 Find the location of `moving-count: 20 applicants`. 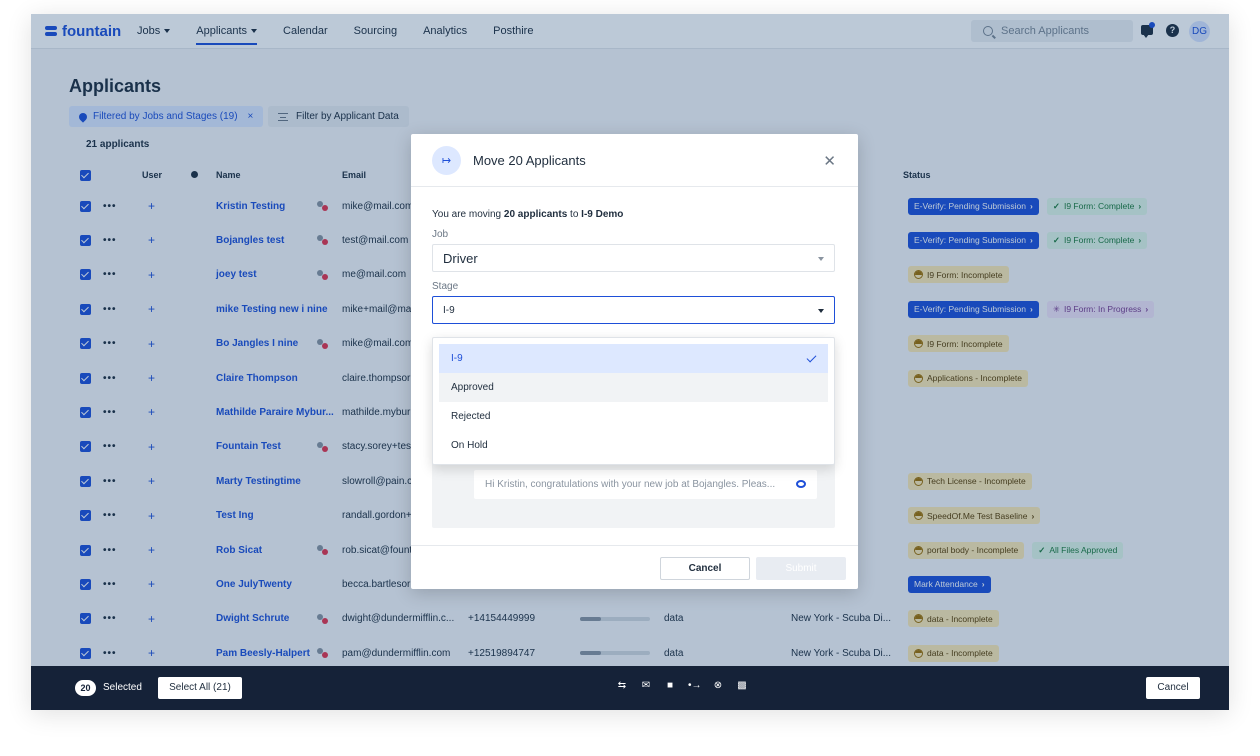

moving-count: 20 applicants is located at coordinates (535, 214).